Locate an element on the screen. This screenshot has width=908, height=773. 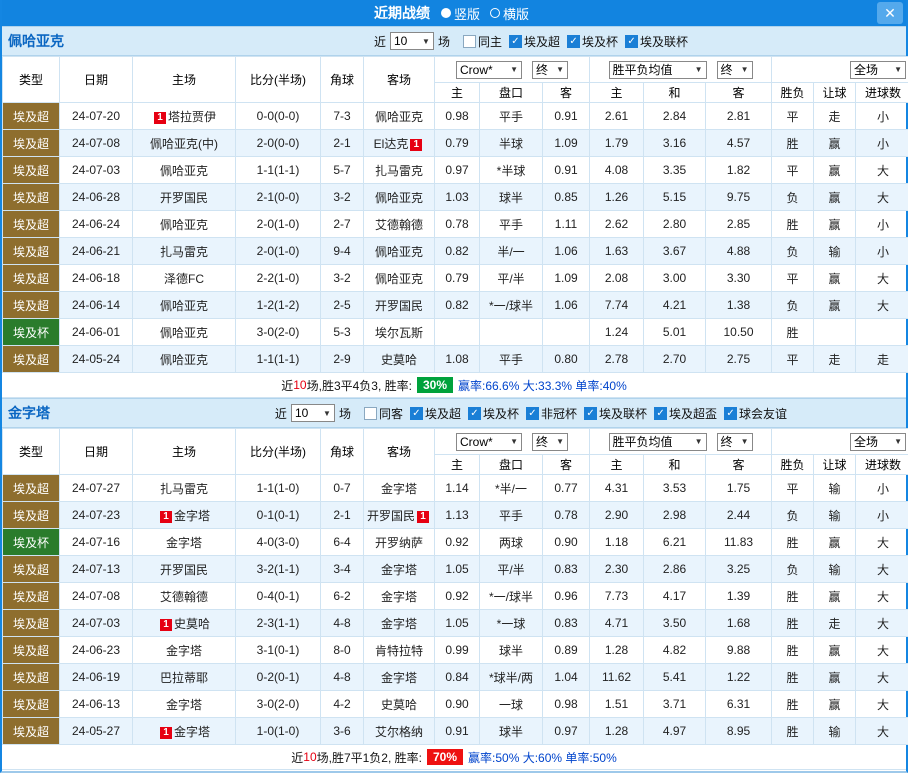
cell-o_a is located at coordinates (566, 332).